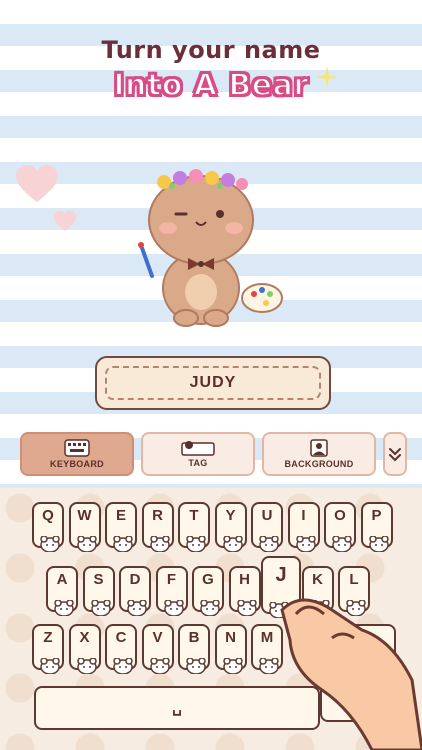  What do you see at coordinates (77, 464) in the screenshot?
I see `tab-keyboard-label: KEYBOARD` at bounding box center [77, 464].